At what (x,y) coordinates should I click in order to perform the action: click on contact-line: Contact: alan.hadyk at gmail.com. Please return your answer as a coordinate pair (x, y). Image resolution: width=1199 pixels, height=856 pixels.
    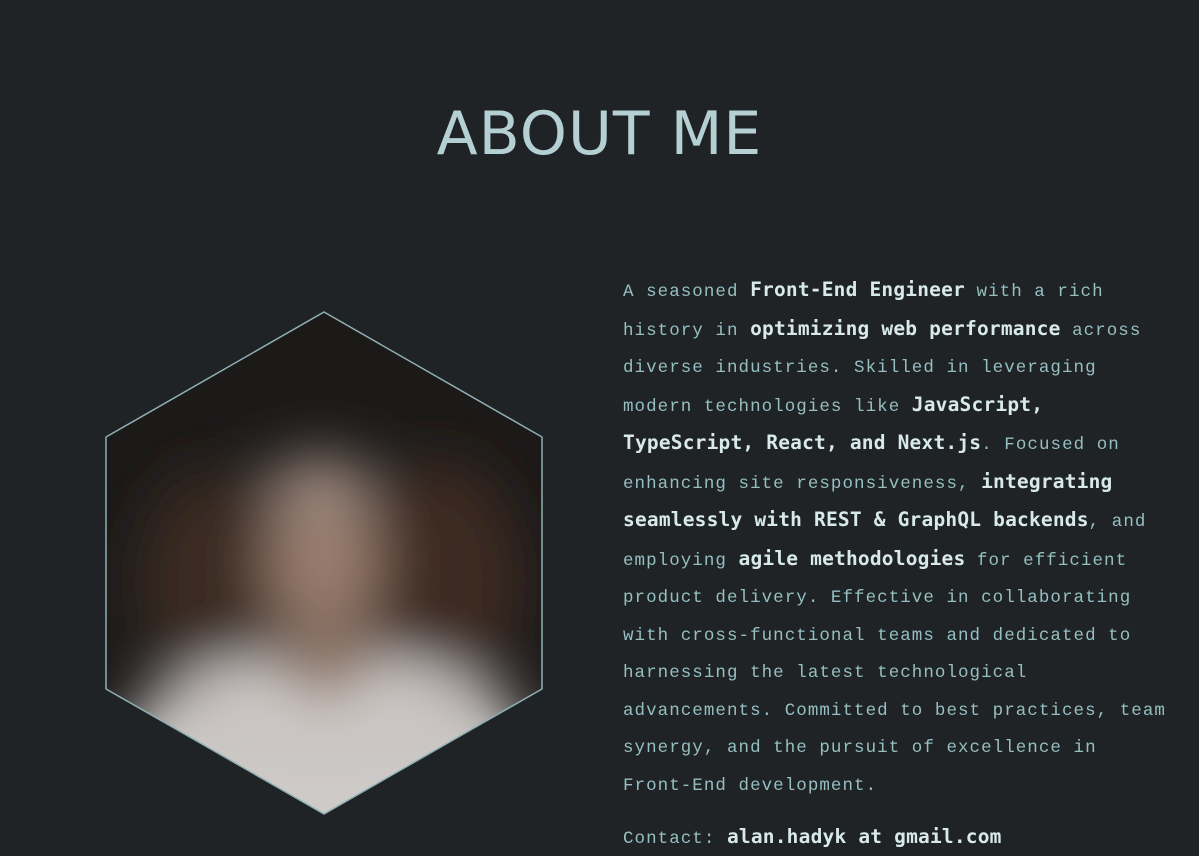
    Looking at the image, I should click on (812, 837).